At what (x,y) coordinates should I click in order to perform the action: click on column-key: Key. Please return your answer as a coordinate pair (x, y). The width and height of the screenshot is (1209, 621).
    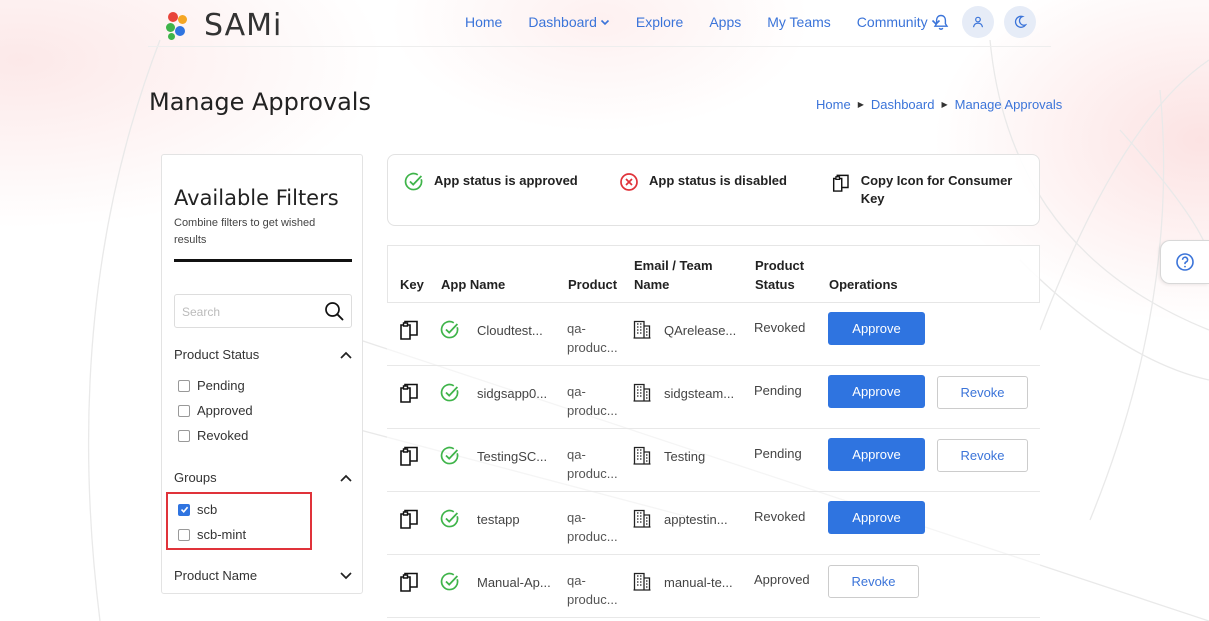
    Looking at the image, I should click on (412, 284).